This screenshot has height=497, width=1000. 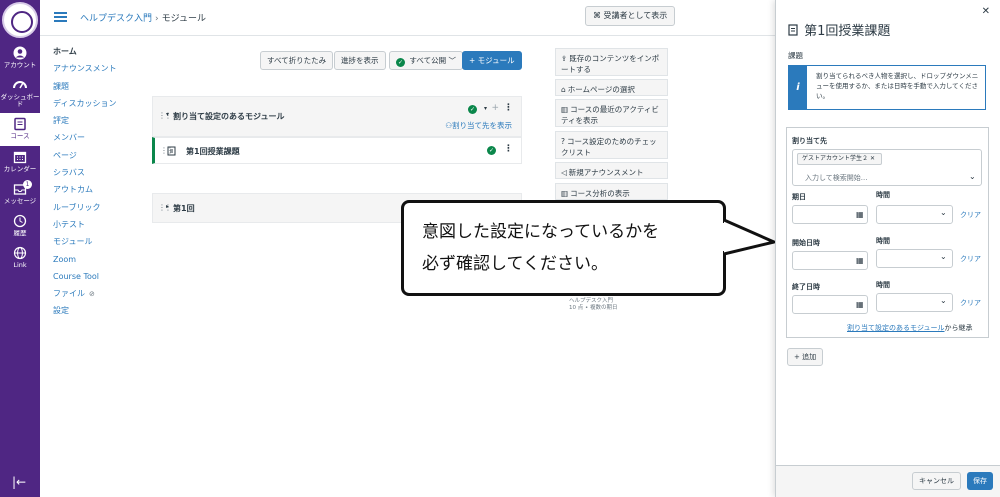 I want to click on choose-home-page-label: ホームページの選択, so click(x=601, y=89).